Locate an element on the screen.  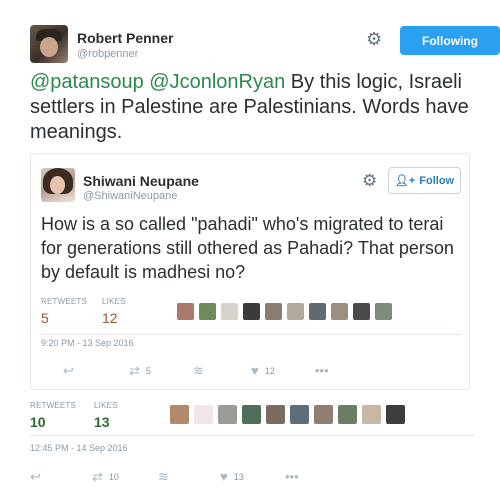
avatar is located at coordinates (49, 44).